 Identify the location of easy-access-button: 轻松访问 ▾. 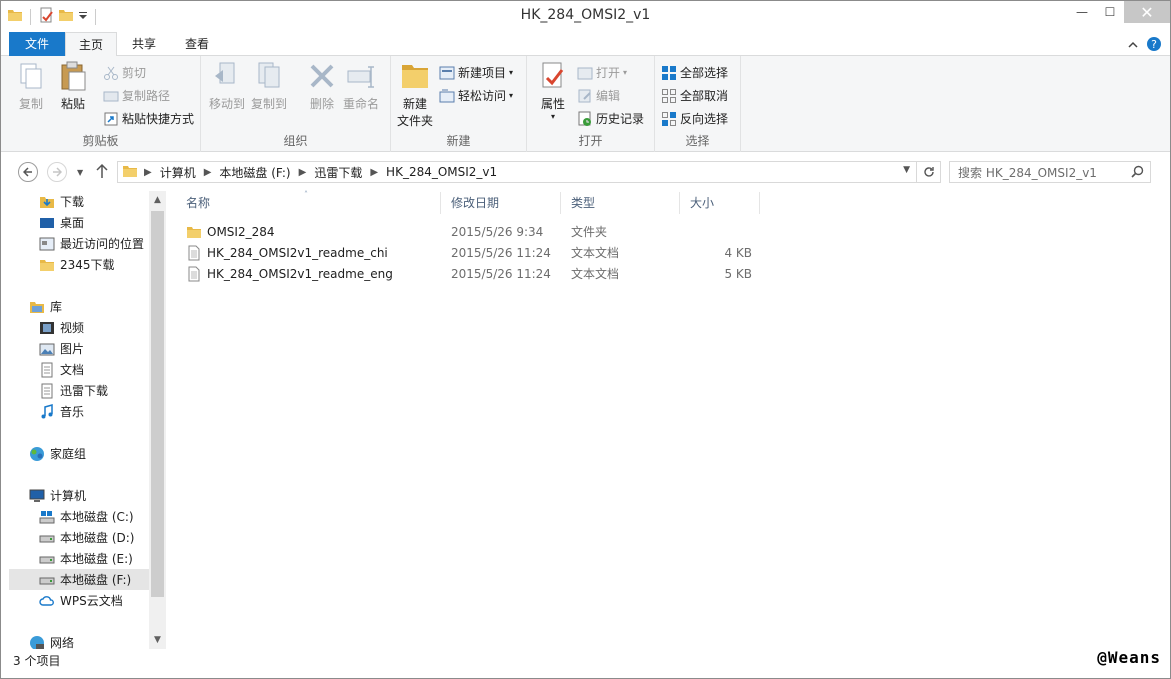
(476, 95).